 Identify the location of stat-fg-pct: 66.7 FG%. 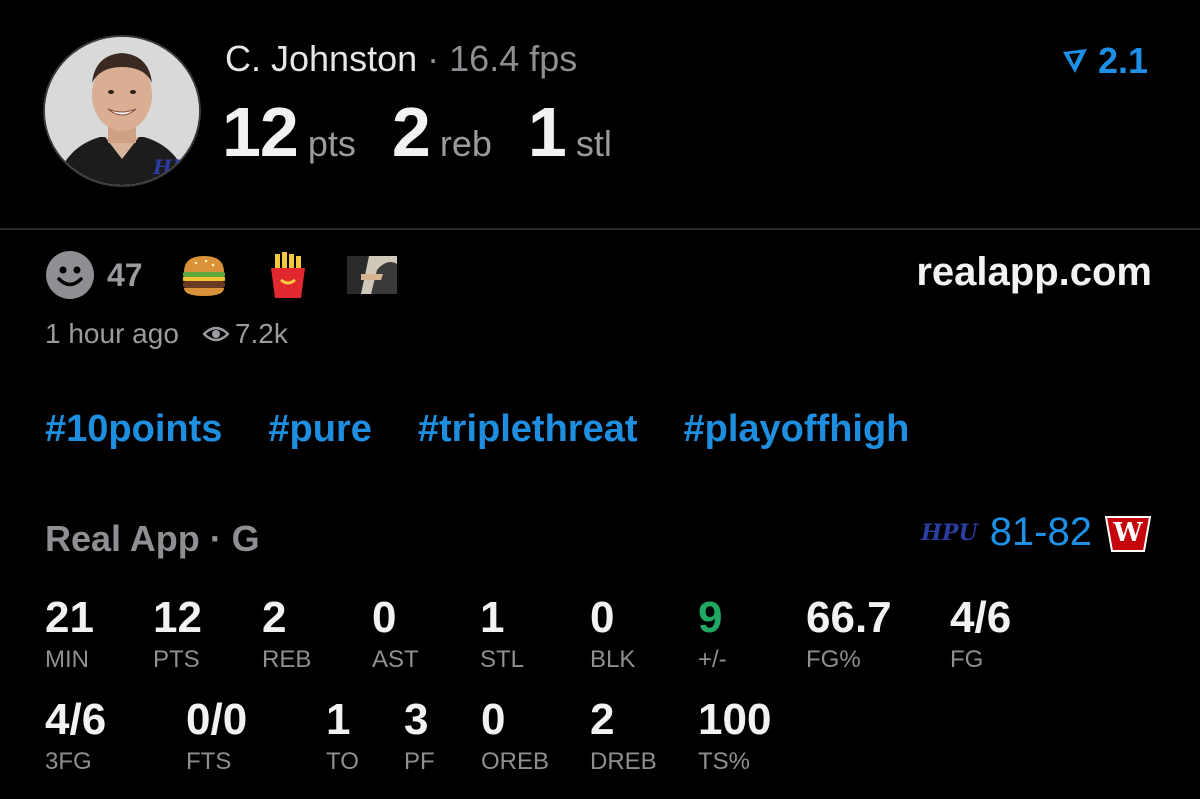
(849, 634).